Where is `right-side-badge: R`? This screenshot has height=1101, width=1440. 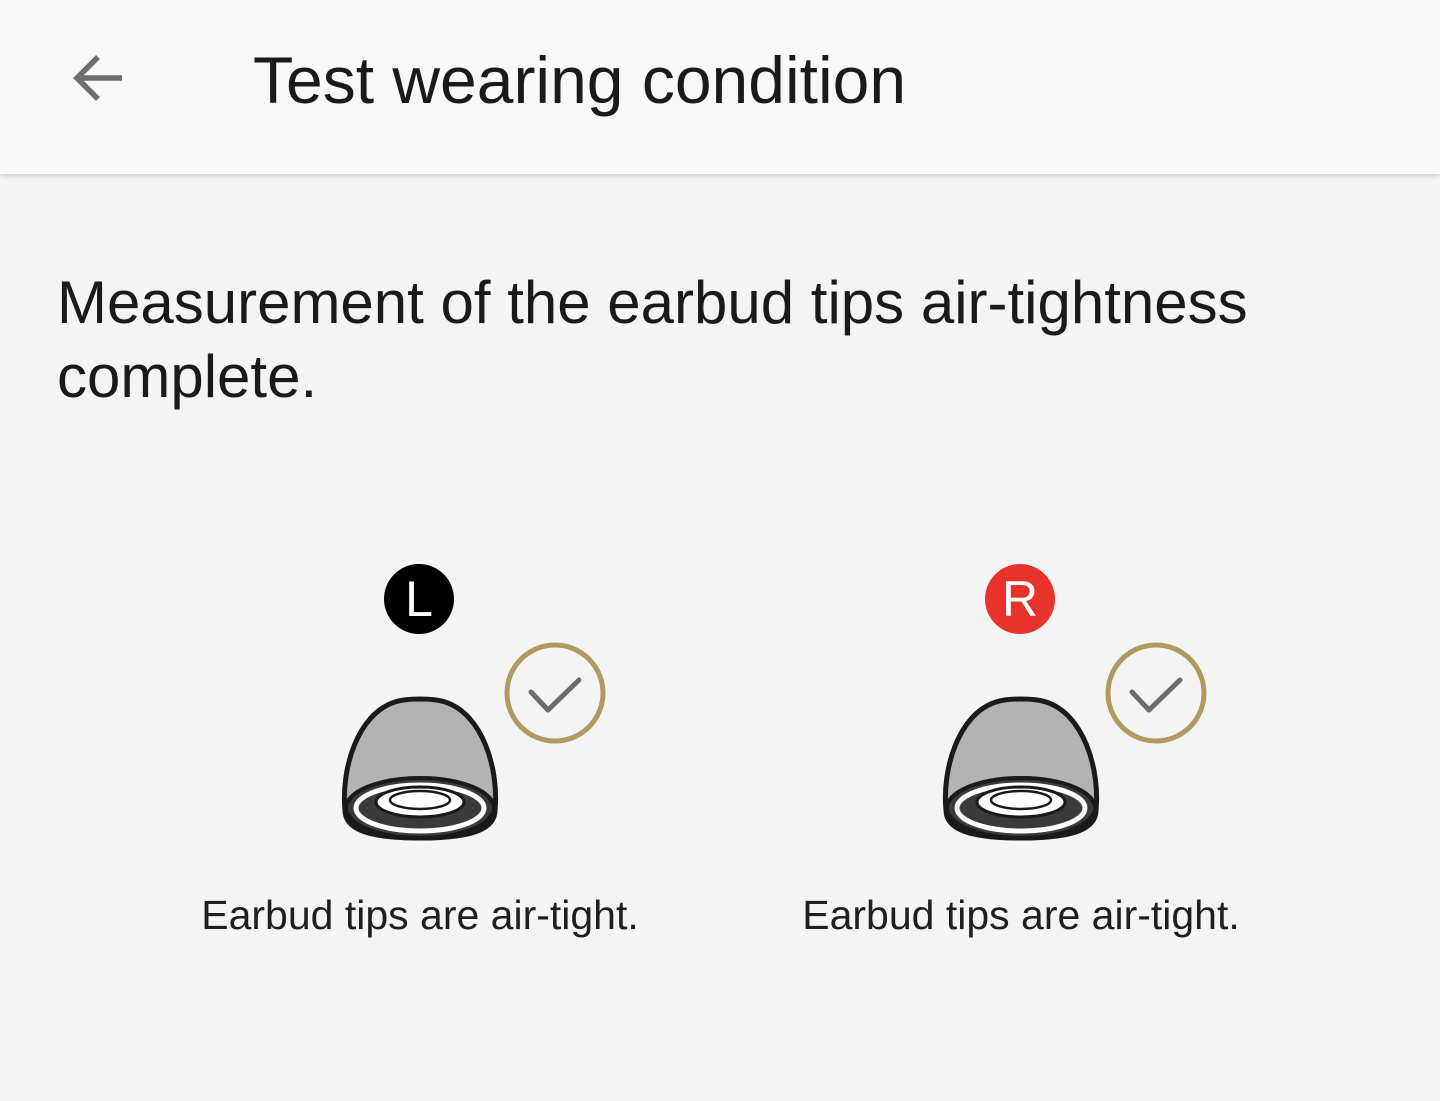 right-side-badge: R is located at coordinates (1020, 599).